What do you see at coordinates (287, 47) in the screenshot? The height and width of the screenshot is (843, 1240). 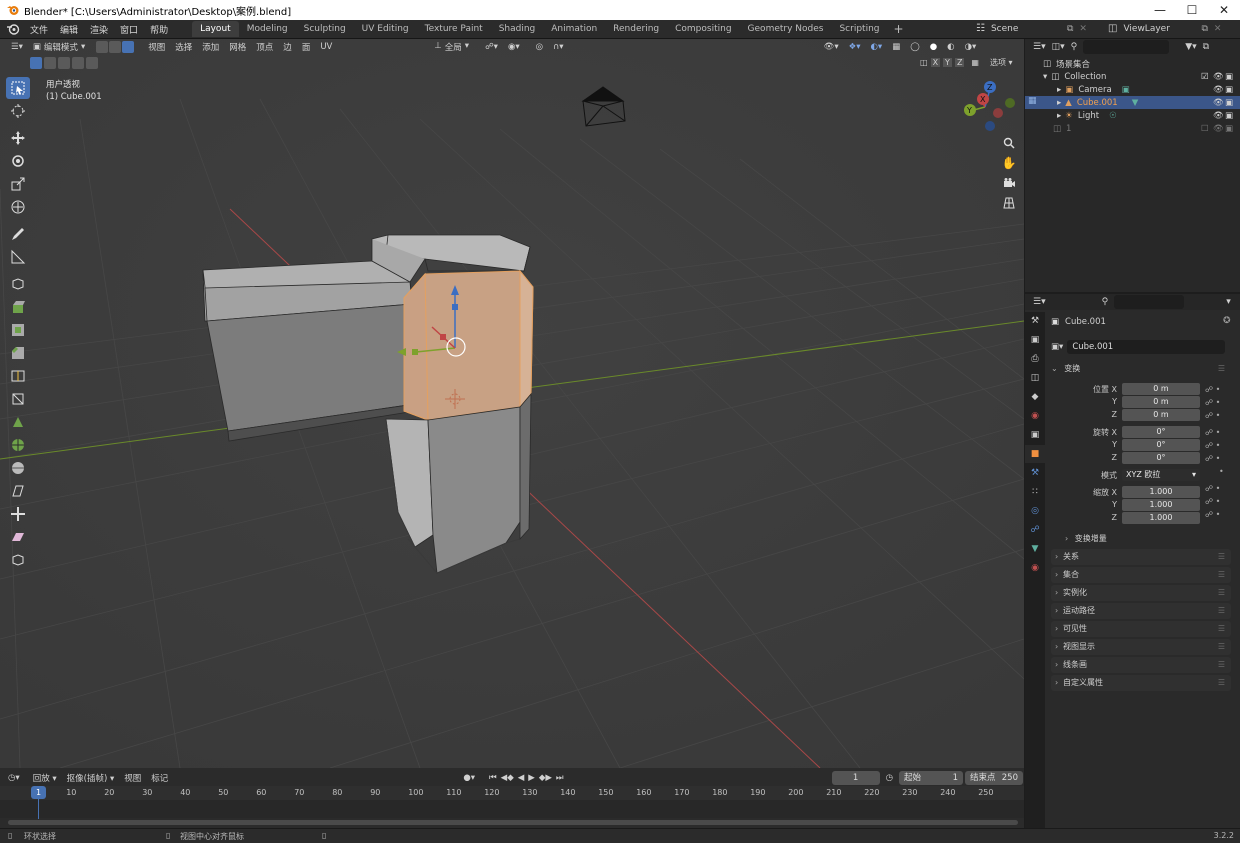 I see `menu-edge: 边` at bounding box center [287, 47].